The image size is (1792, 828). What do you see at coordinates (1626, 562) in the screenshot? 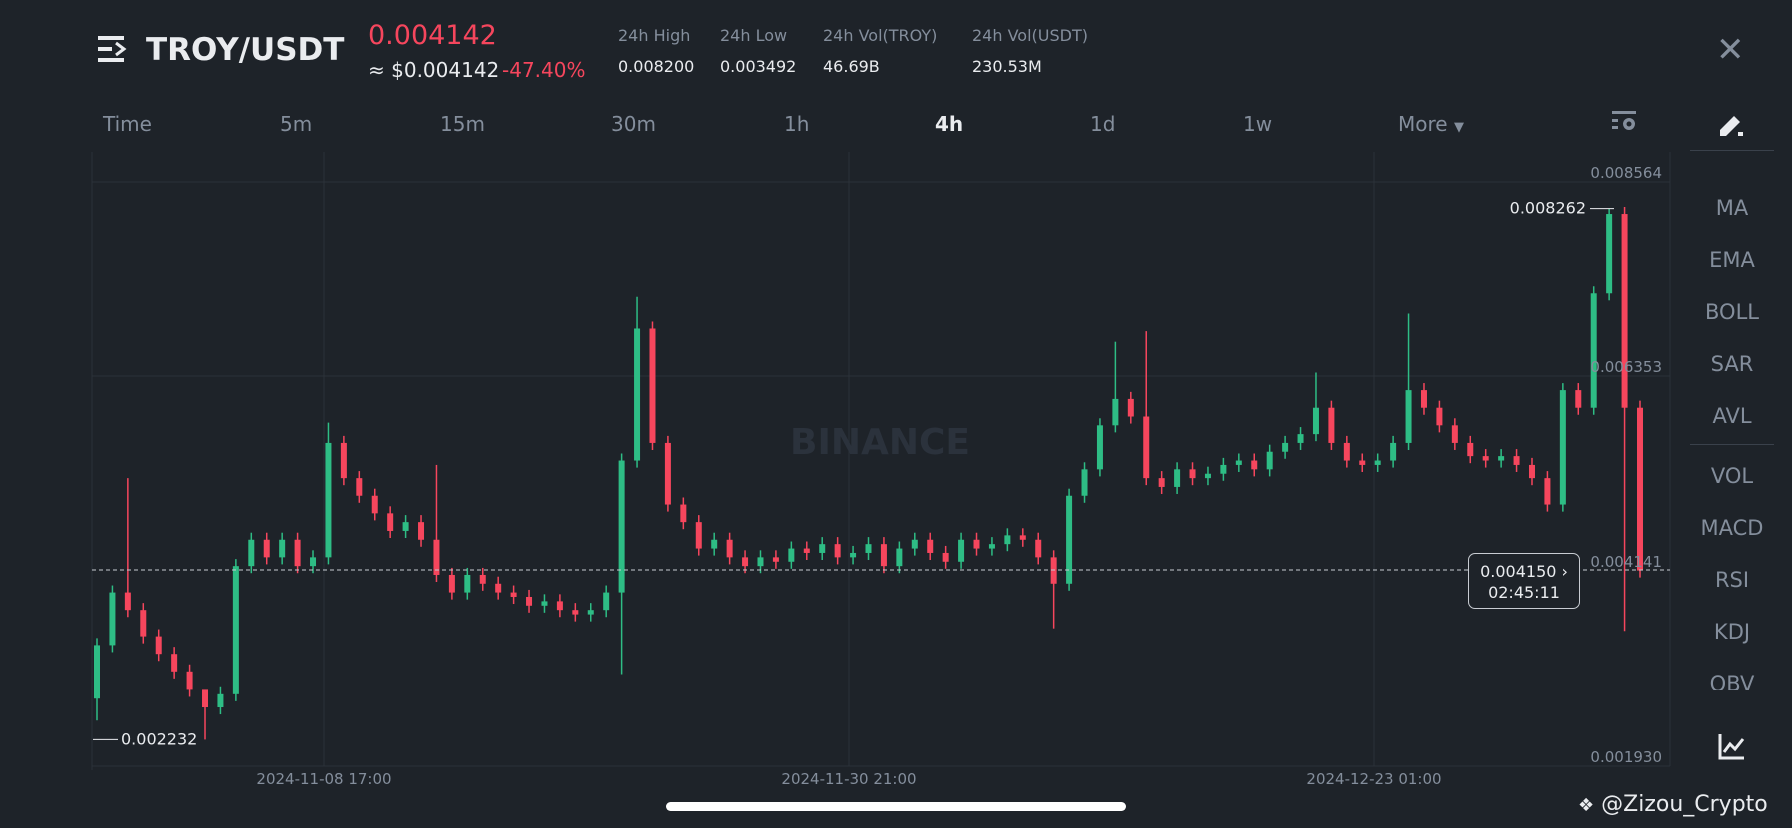
I see `price-tick: 0.004141` at bounding box center [1626, 562].